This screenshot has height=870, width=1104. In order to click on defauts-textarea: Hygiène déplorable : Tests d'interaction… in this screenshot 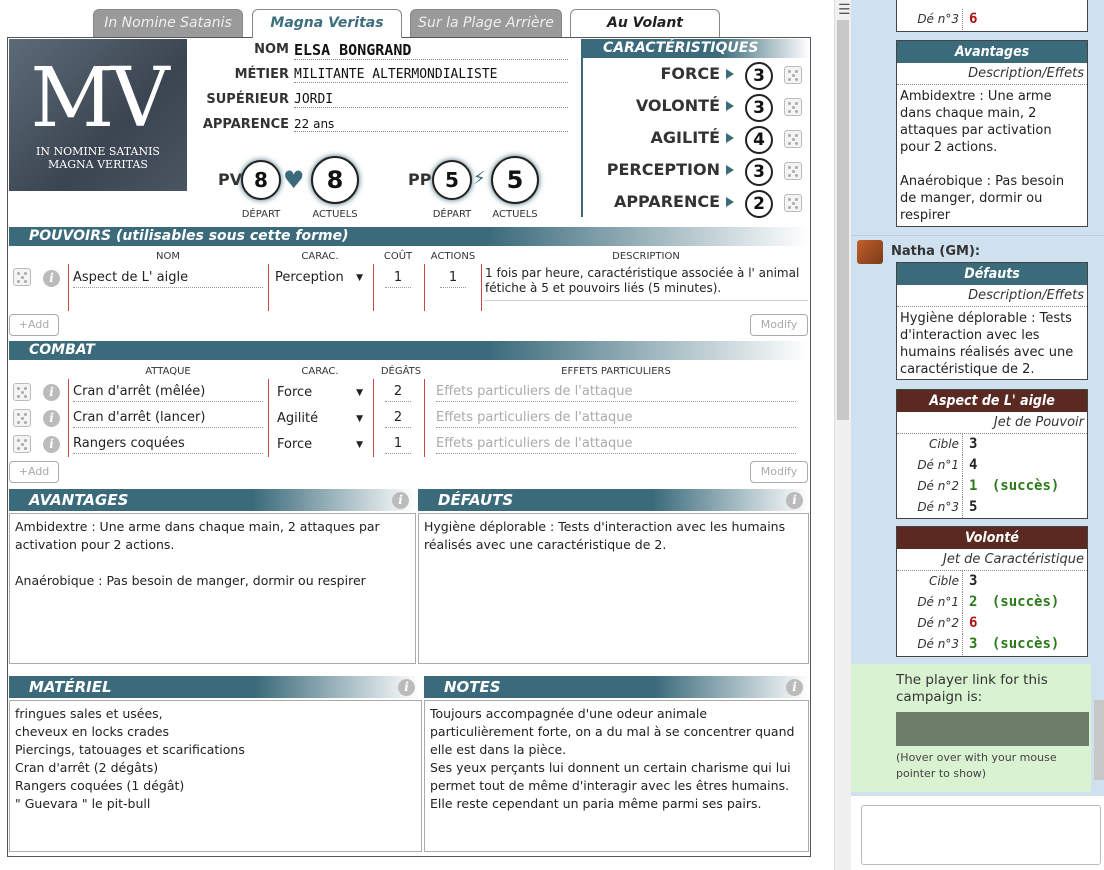, I will do `click(613, 588)`.